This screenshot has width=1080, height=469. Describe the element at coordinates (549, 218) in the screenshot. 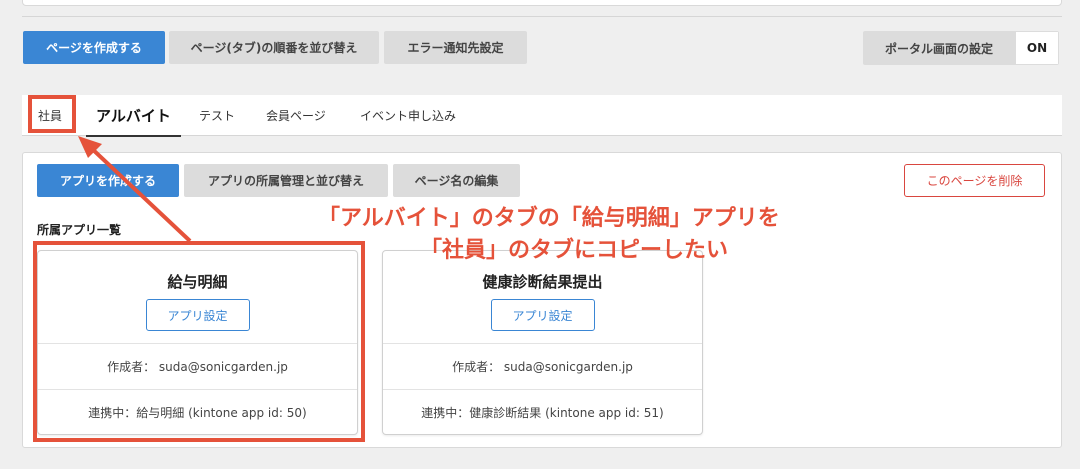

I see `annotation-line-1: 「アルバイト」のタブの「給与明細」アプリを` at that location.